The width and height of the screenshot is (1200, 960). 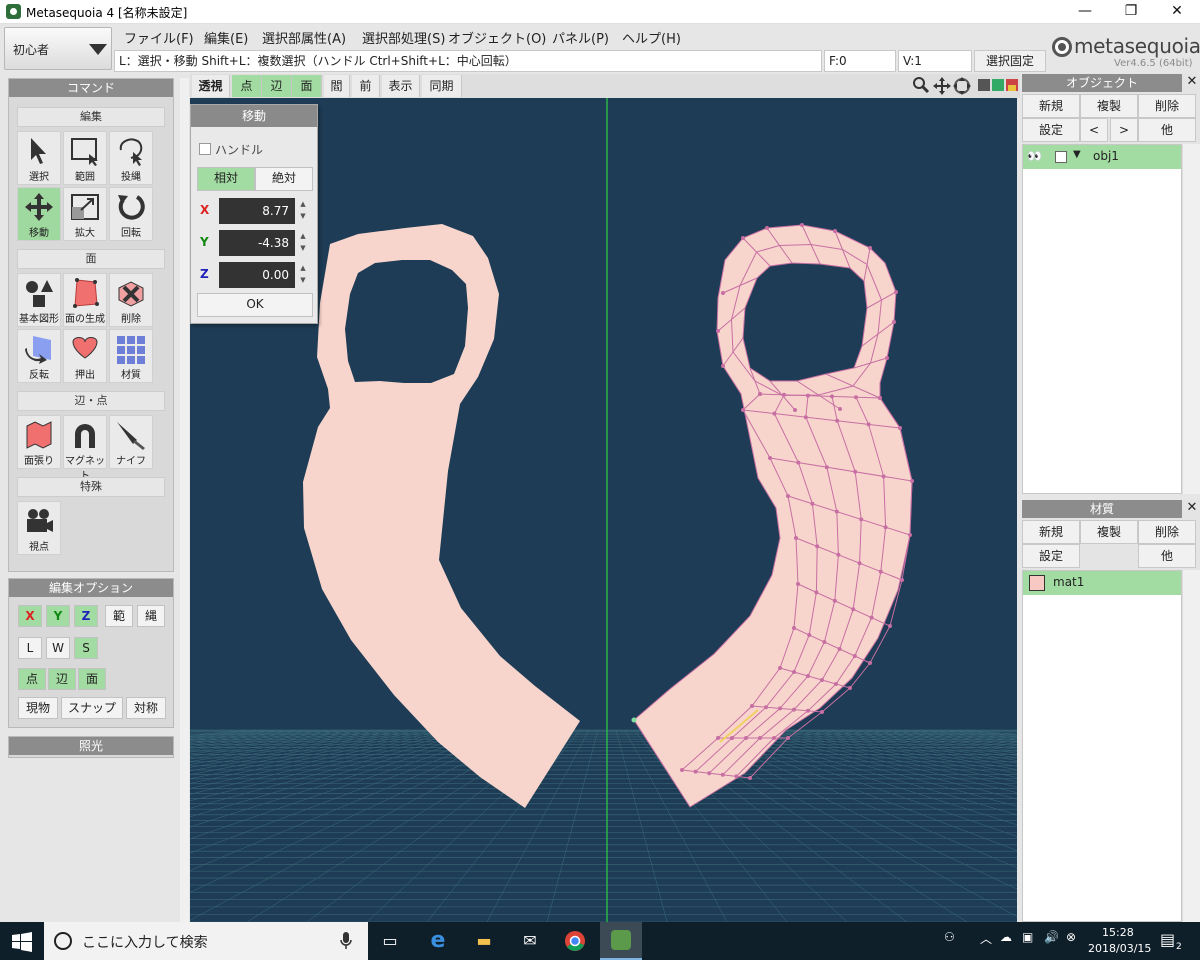 What do you see at coordinates (1118, 932) in the screenshot?
I see `clock-time: 15:28` at bounding box center [1118, 932].